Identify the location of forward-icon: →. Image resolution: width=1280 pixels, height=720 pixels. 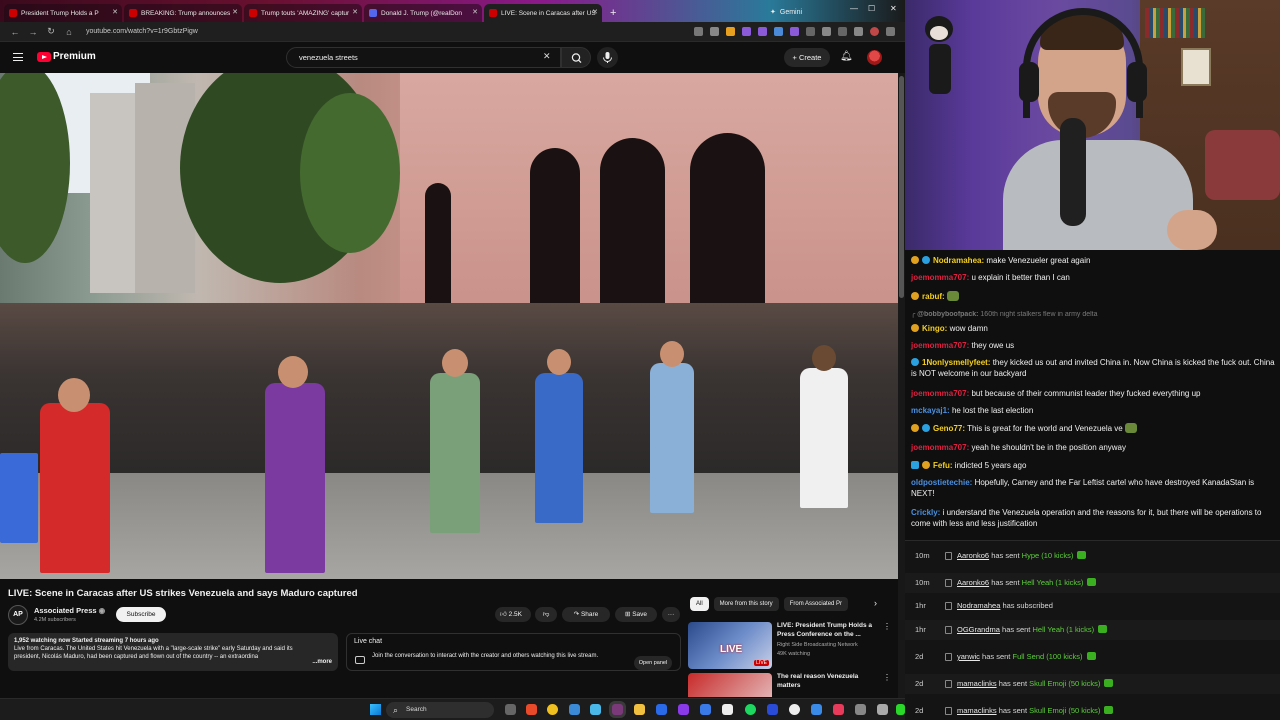
(33, 32).